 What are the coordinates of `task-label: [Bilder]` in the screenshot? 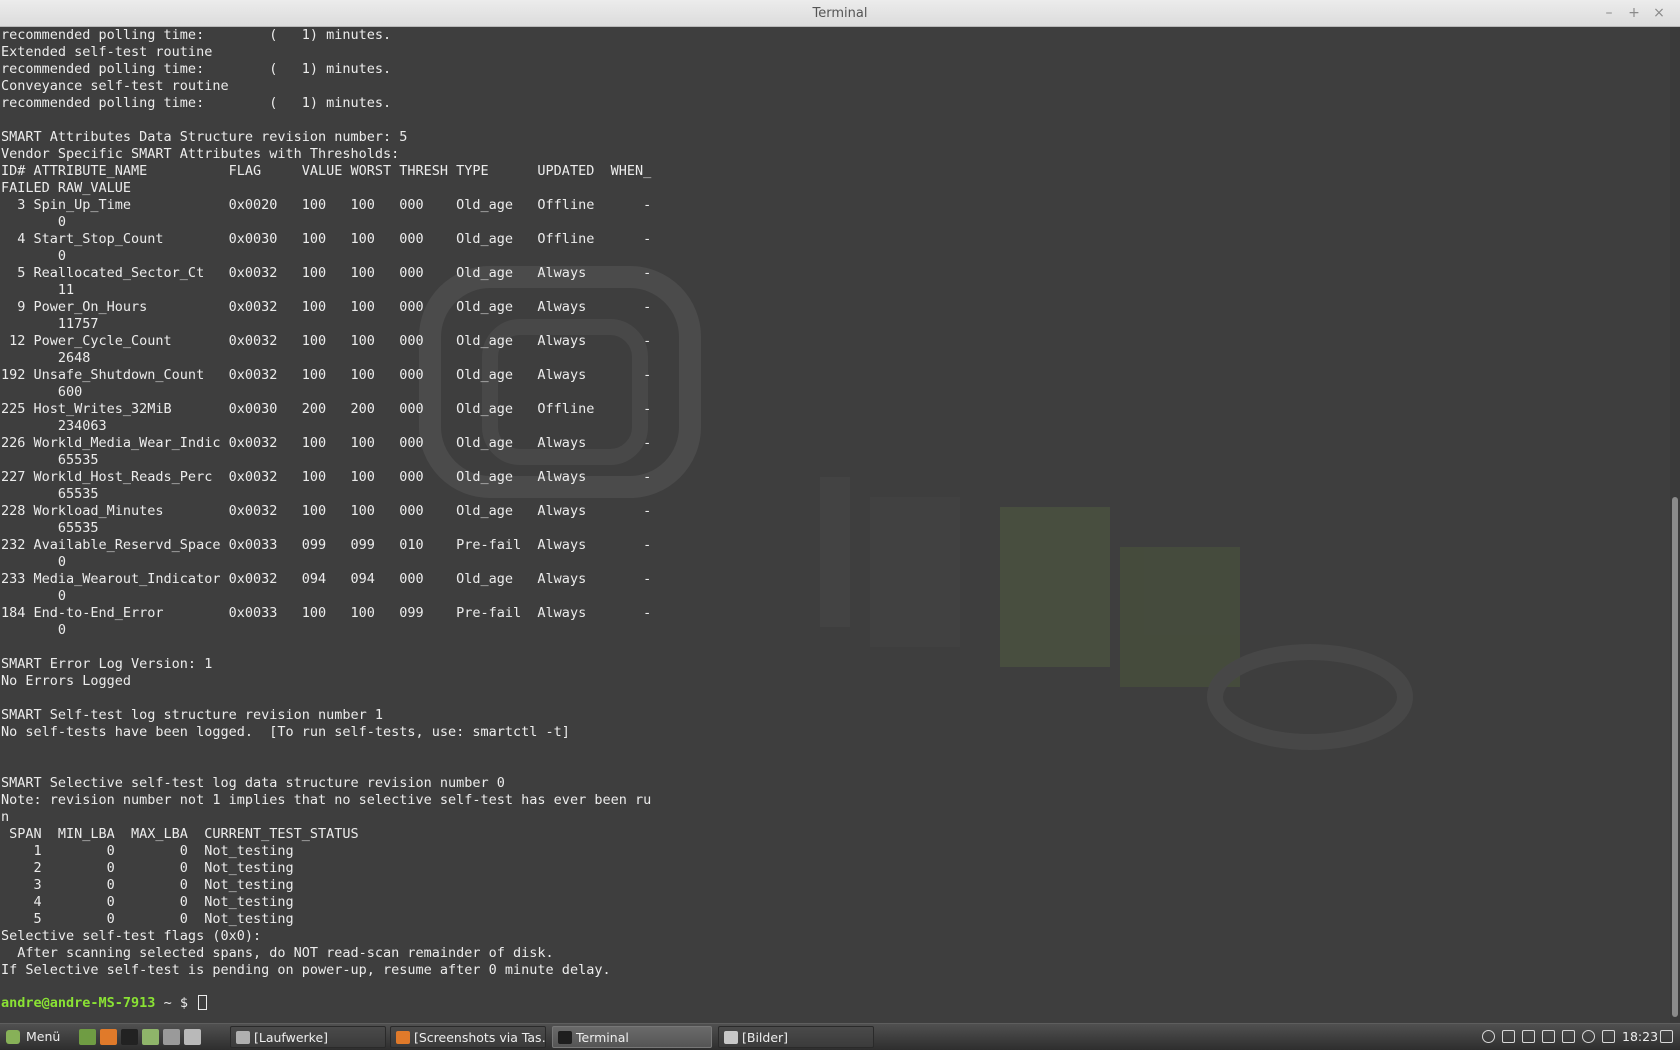 It's located at (765, 1037).